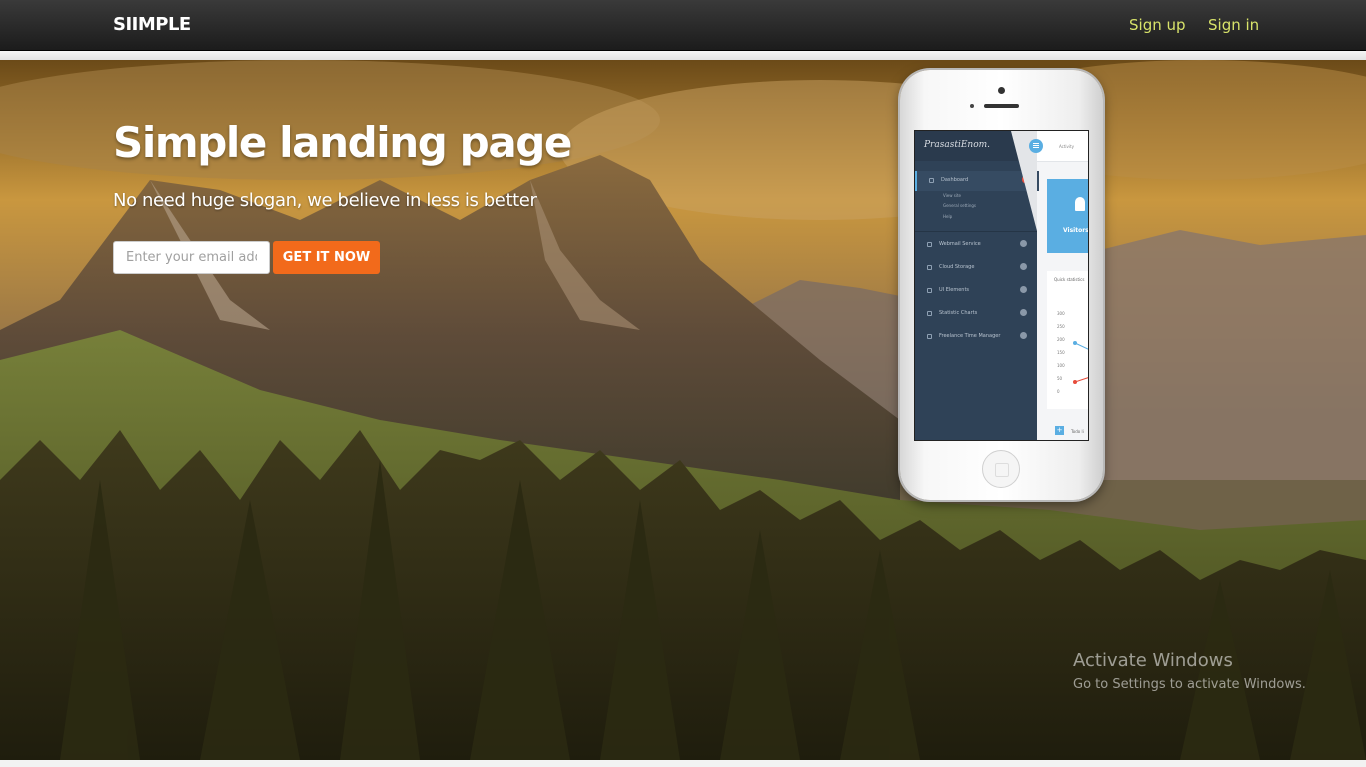  I want to click on header-divider, so click(683, 55).